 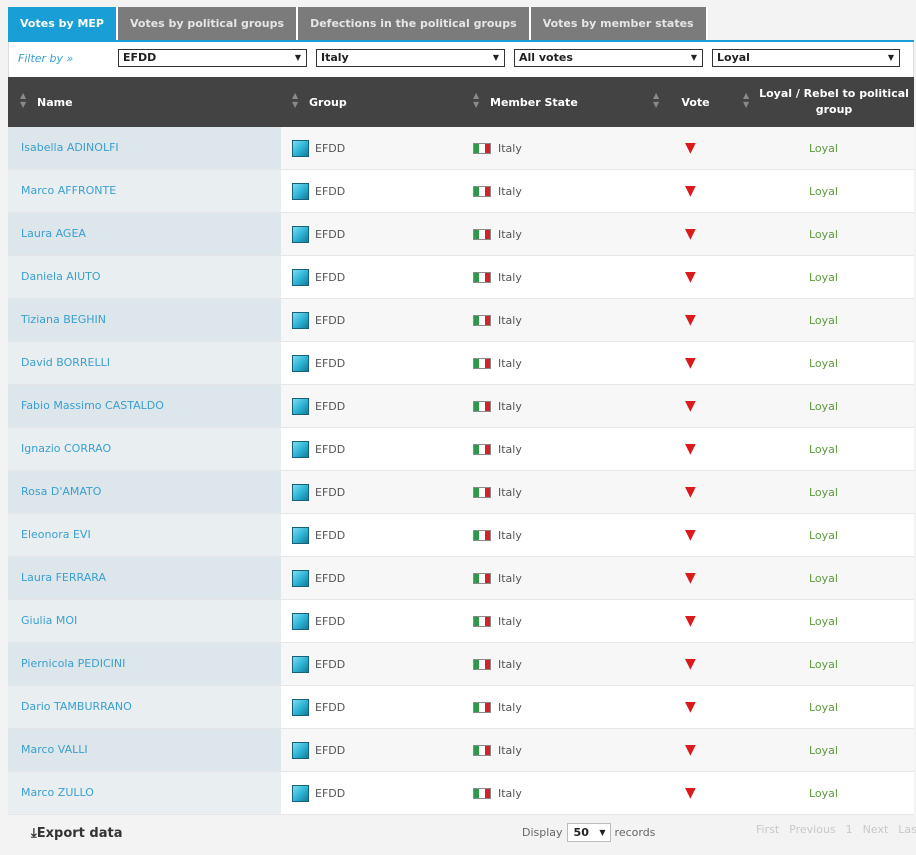 What do you see at coordinates (140, 57) in the screenshot?
I see `group-filter-value: EFDD` at bounding box center [140, 57].